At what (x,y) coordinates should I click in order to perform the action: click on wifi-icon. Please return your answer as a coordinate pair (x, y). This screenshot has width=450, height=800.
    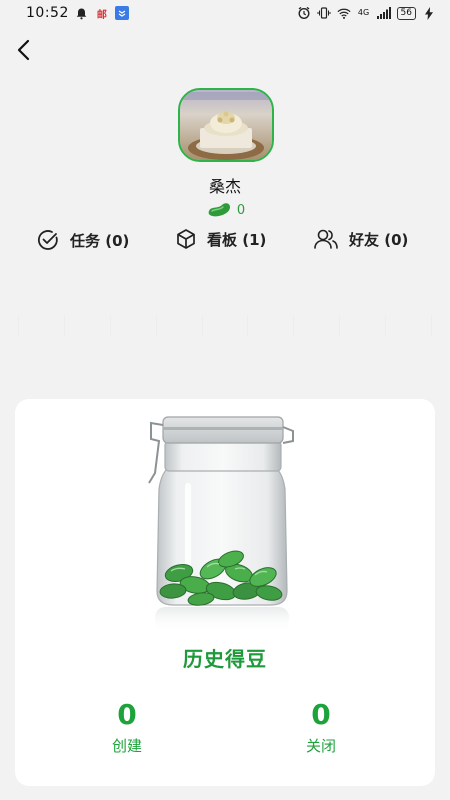
    Looking at the image, I should click on (343, 13).